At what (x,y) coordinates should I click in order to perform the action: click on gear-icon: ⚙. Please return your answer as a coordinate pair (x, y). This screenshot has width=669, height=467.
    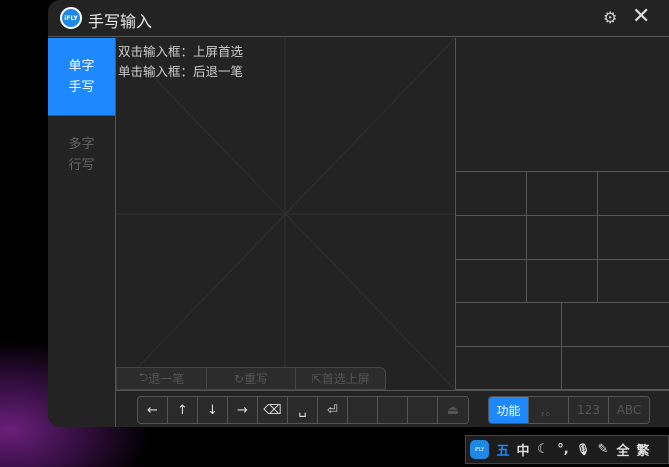
    Looking at the image, I should click on (610, 17).